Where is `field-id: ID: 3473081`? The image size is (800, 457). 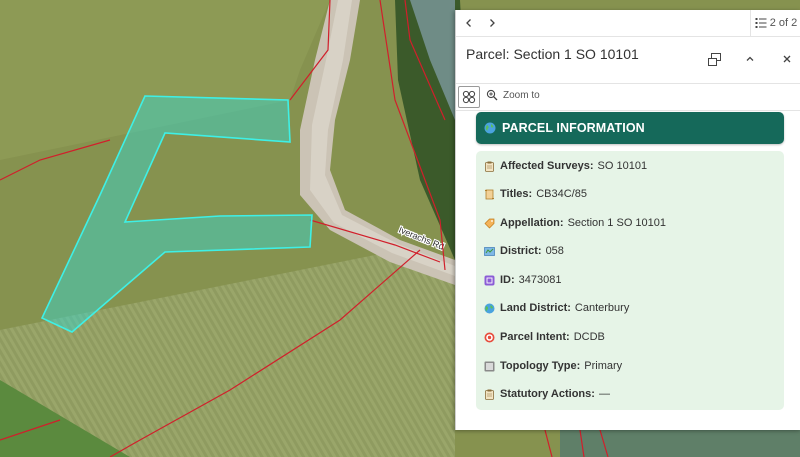 field-id: ID: 3473081 is located at coordinates (523, 280).